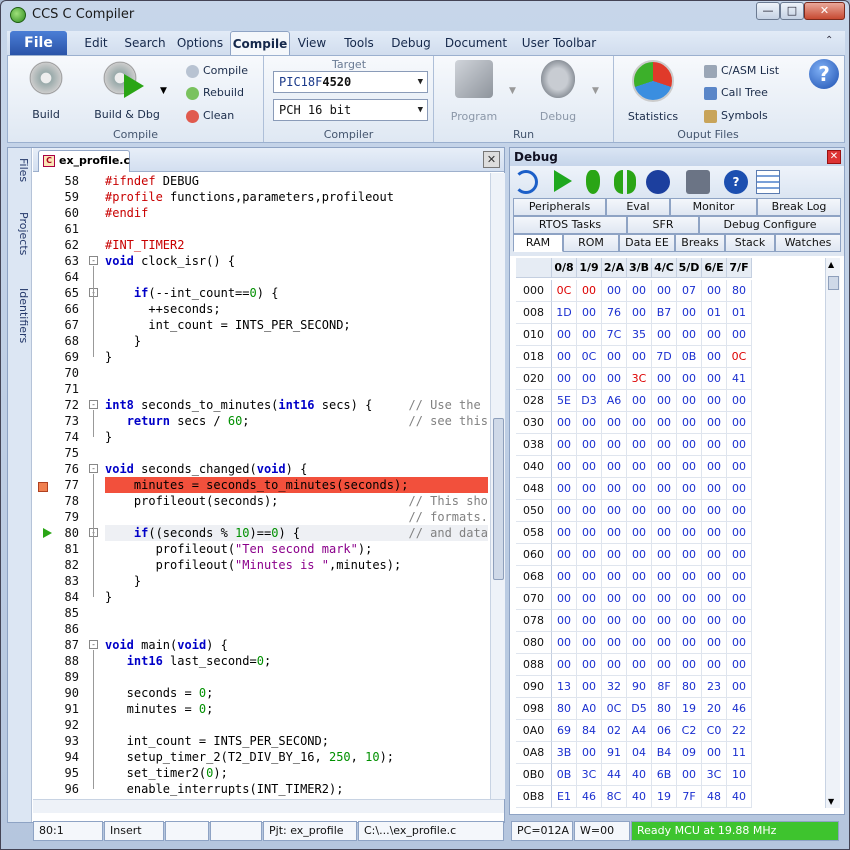  I want to click on ram-cell: A6, so click(614, 401).